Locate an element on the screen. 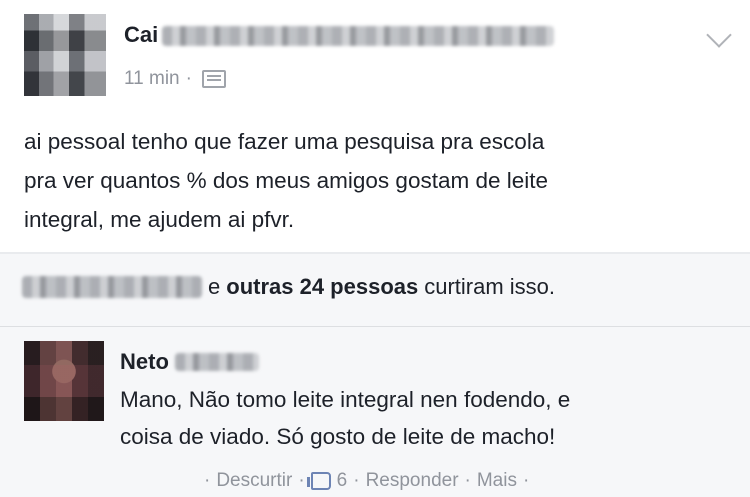 This screenshot has height=497, width=750. likes-connector: e is located at coordinates (214, 286).